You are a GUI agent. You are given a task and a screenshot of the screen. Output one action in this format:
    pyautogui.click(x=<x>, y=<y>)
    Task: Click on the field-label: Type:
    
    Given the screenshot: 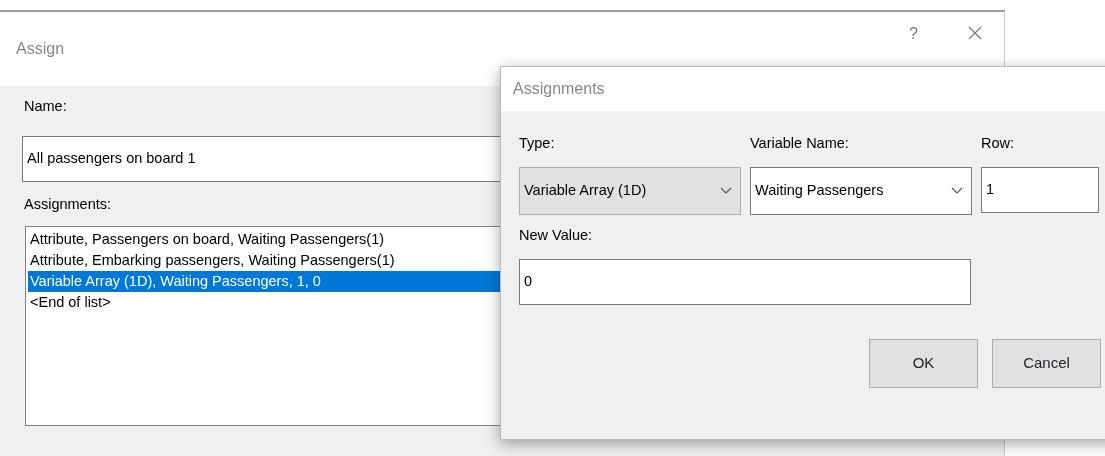 What is the action you would take?
    pyautogui.click(x=537, y=143)
    